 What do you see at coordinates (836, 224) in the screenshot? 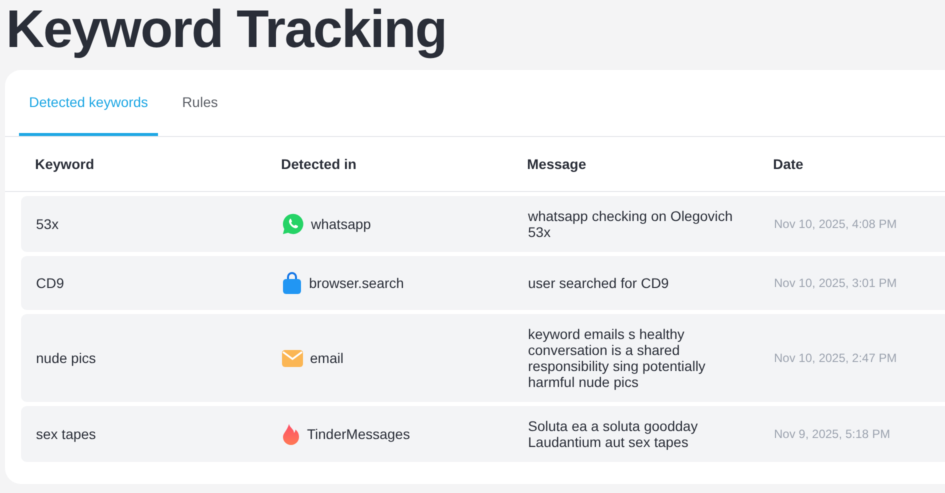
I see `date-cell-text: Nov 10, 2025, 4:08 PM` at bounding box center [836, 224].